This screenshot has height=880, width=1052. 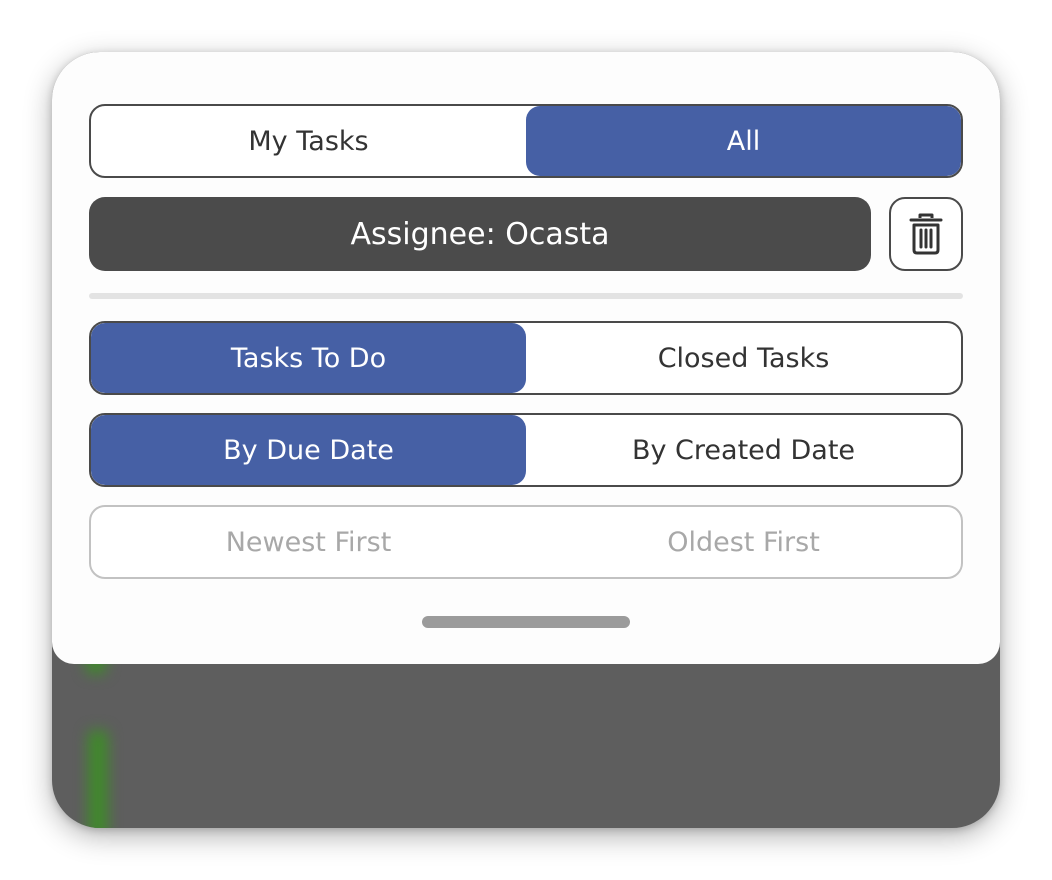 What do you see at coordinates (743, 542) in the screenshot?
I see `oldest-first-option: Oldest First` at bounding box center [743, 542].